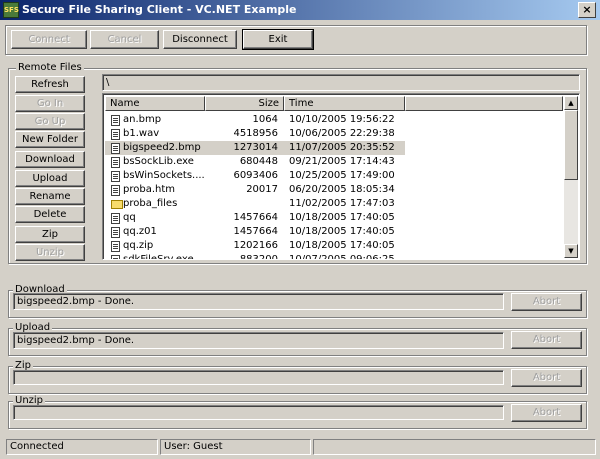 The width and height of the screenshot is (600, 459). What do you see at coordinates (50, 178) in the screenshot?
I see `upload-button: Upload` at bounding box center [50, 178].